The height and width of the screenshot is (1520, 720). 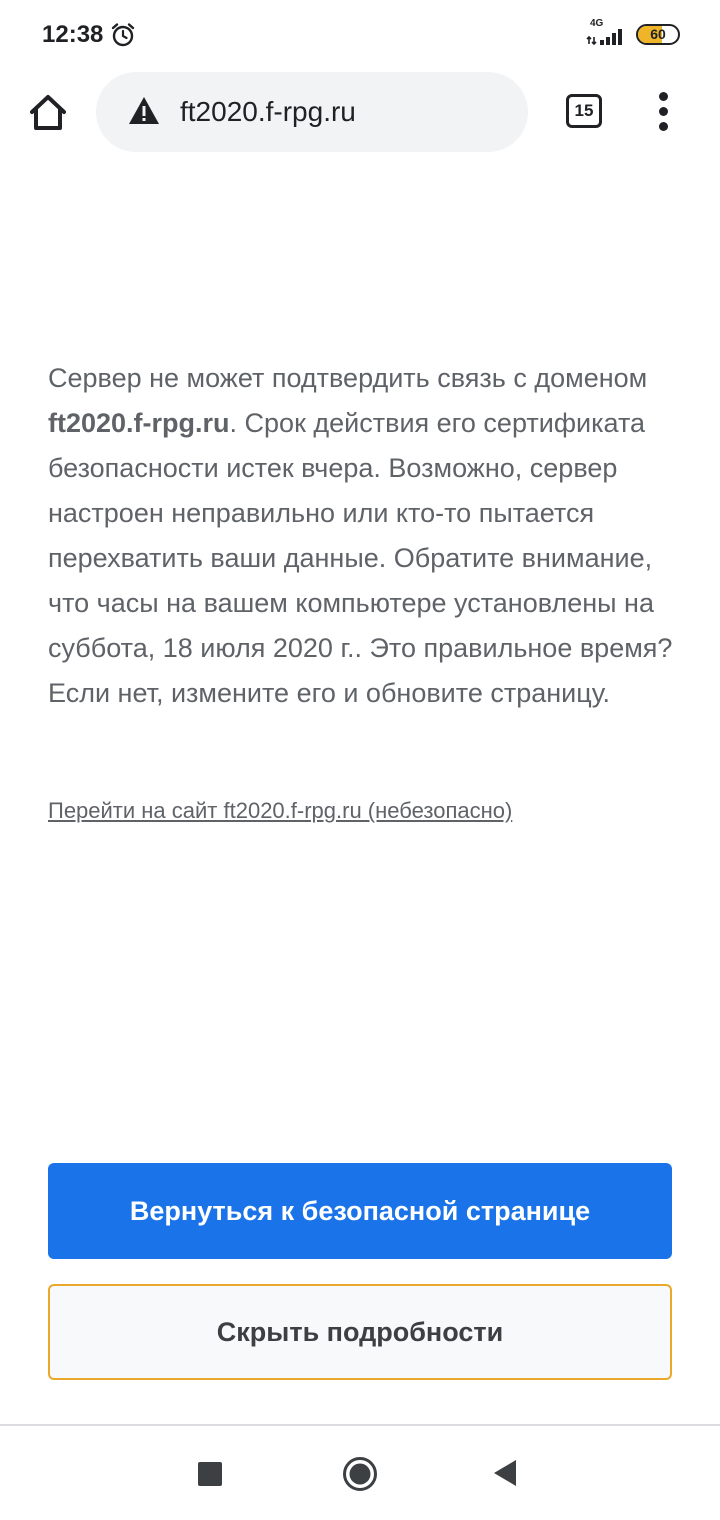 I want to click on battery-percent: 60, so click(x=658, y=34).